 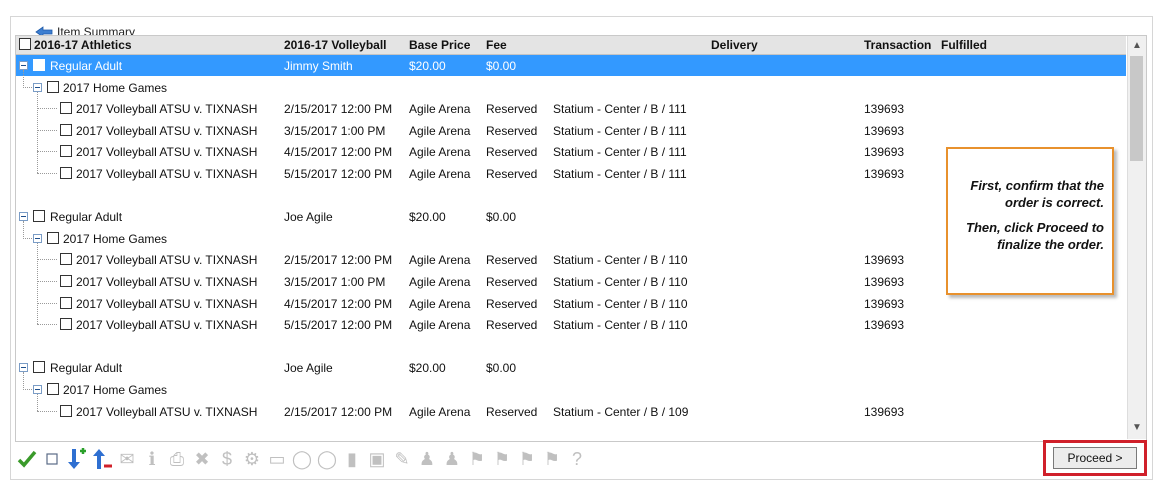 What do you see at coordinates (302, 458) in the screenshot?
I see `ticket-icon: ◯` at bounding box center [302, 458].